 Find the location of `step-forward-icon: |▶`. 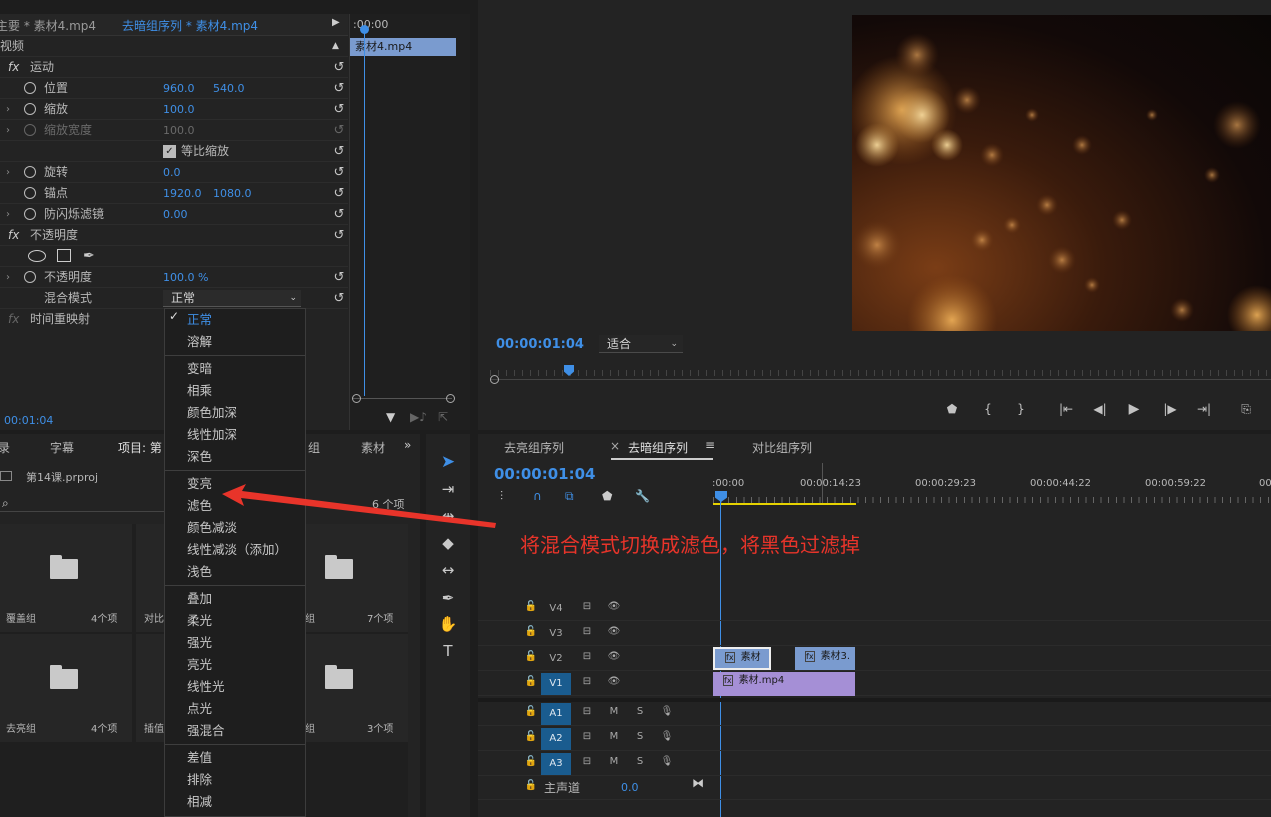

step-forward-icon: |▶ is located at coordinates (1170, 409).